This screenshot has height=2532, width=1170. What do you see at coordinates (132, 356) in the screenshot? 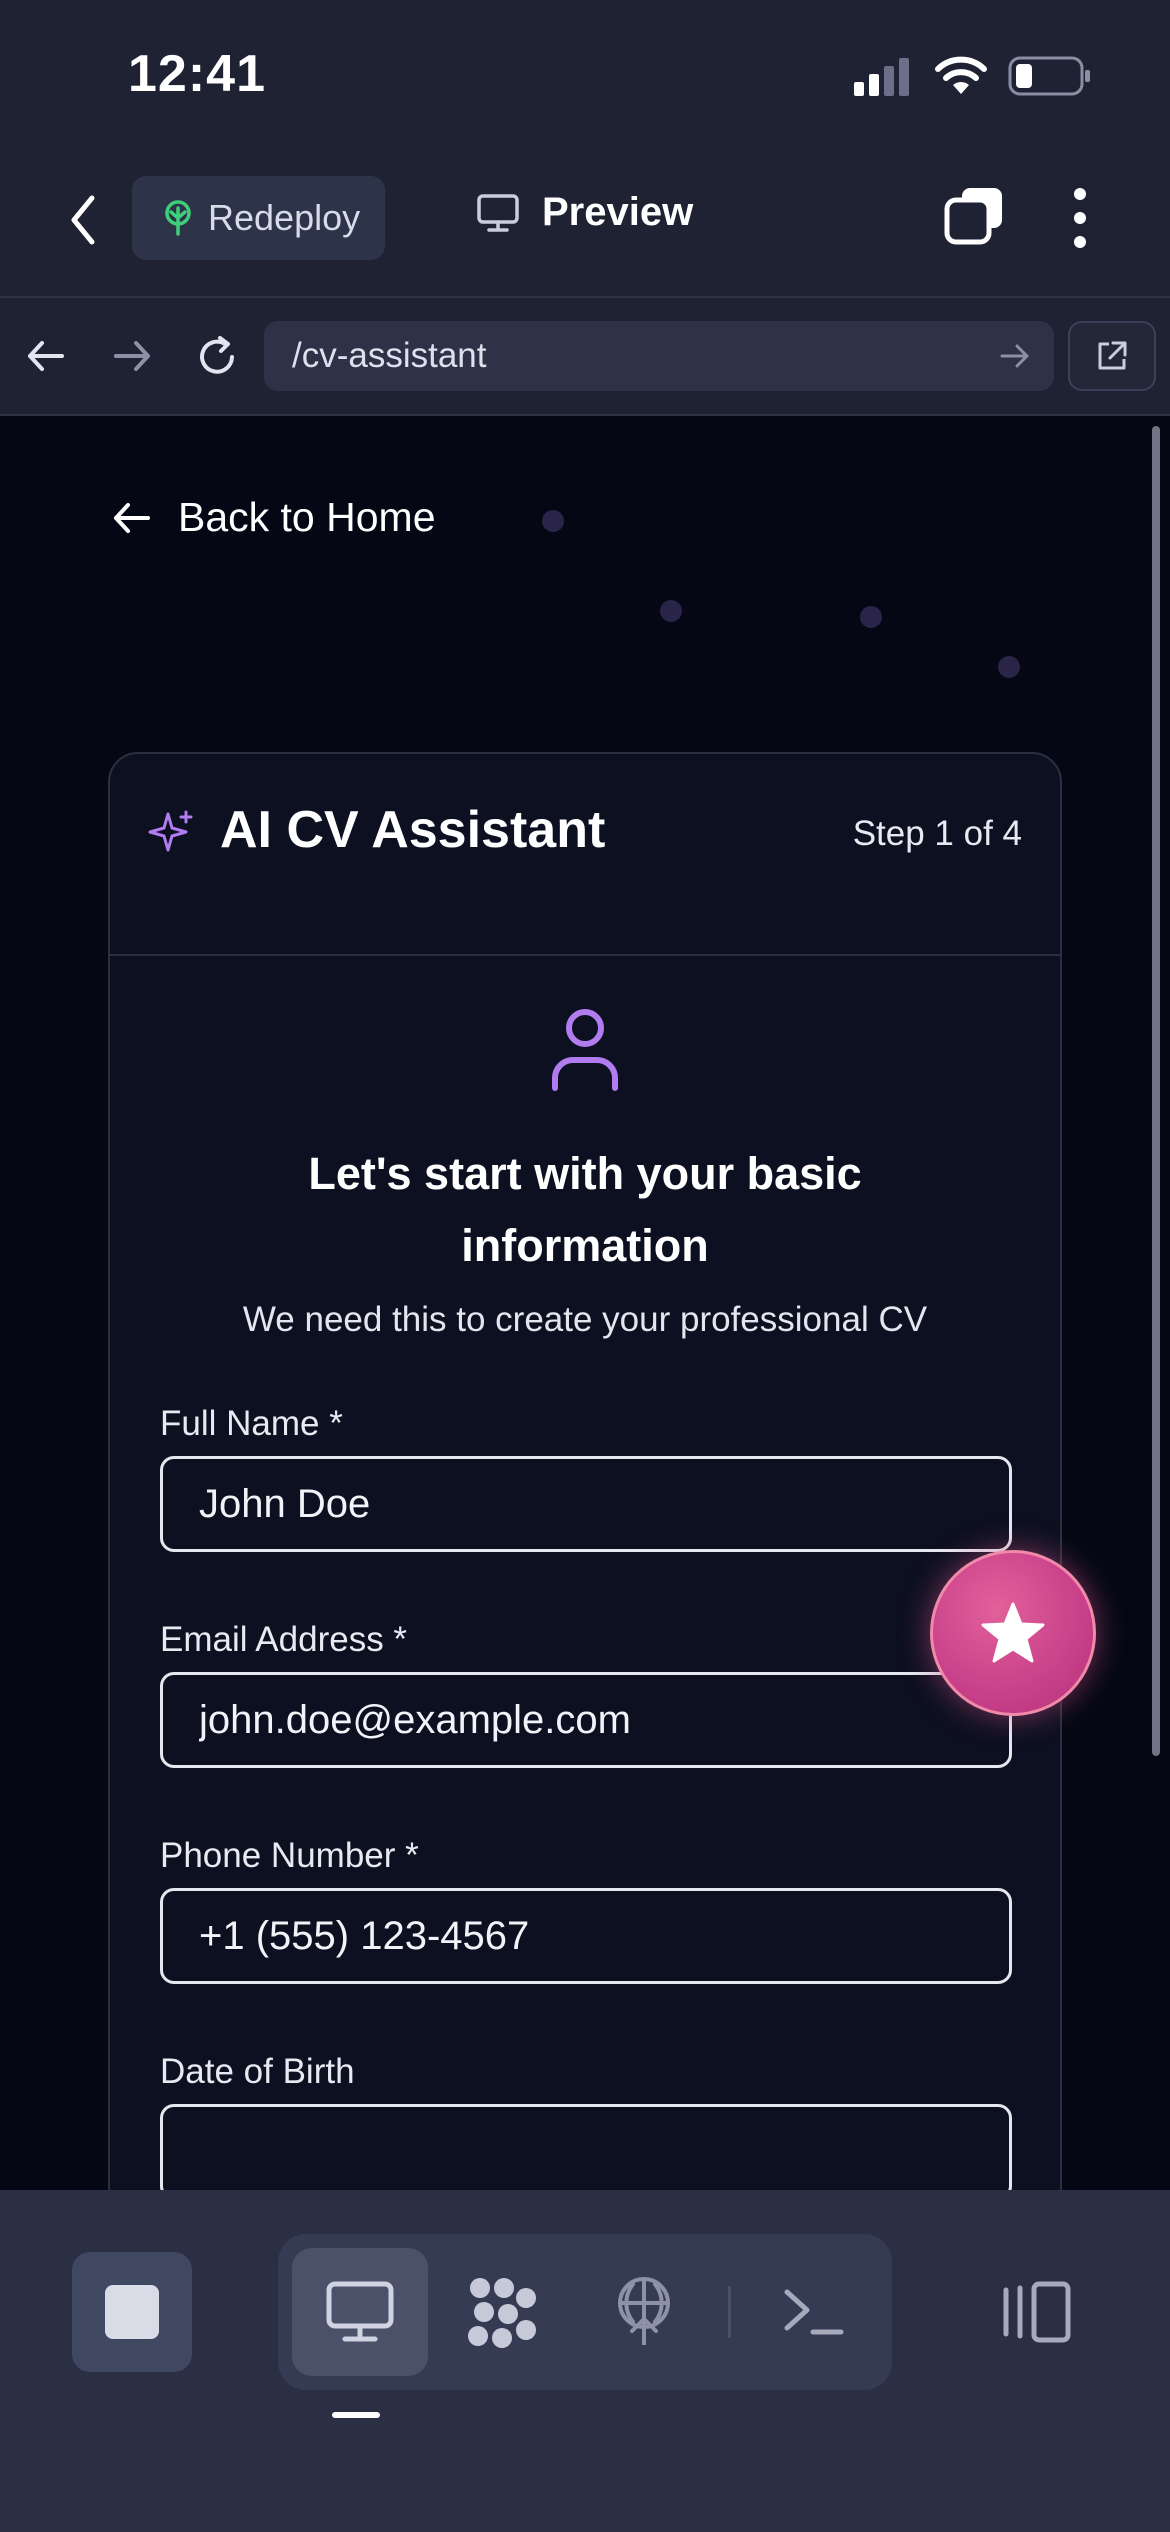
I see `nav-forward-icon` at bounding box center [132, 356].